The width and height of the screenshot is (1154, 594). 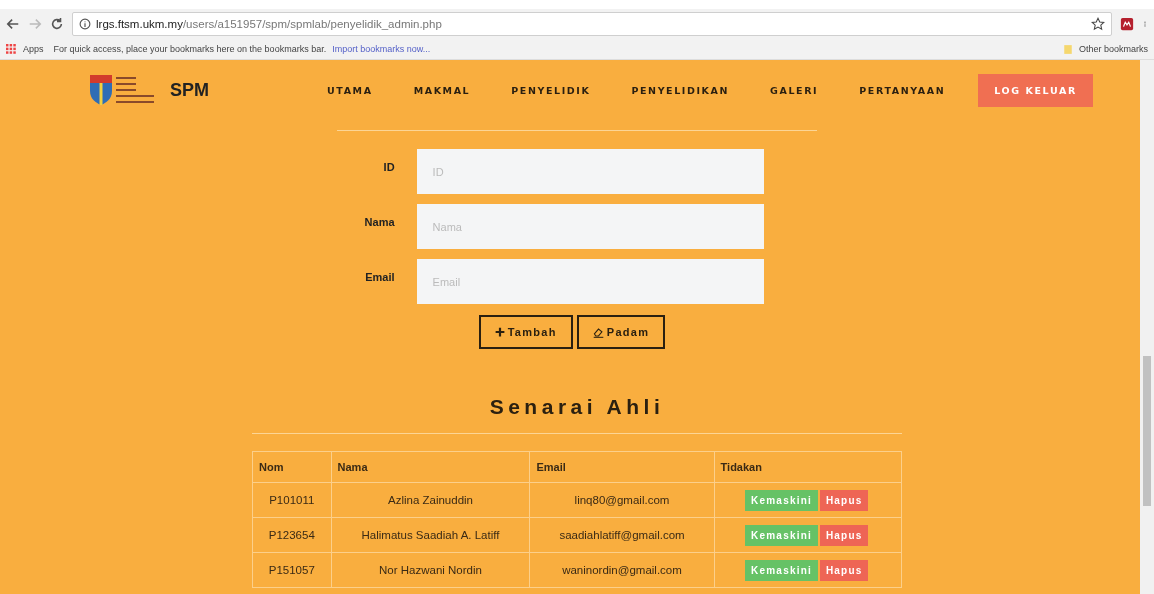 I want to click on address-bar: lrgs.ftsm.ukm.my/users/a151957/spm/spmlab/penyelidik_admin.php, so click(x=592, y=24).